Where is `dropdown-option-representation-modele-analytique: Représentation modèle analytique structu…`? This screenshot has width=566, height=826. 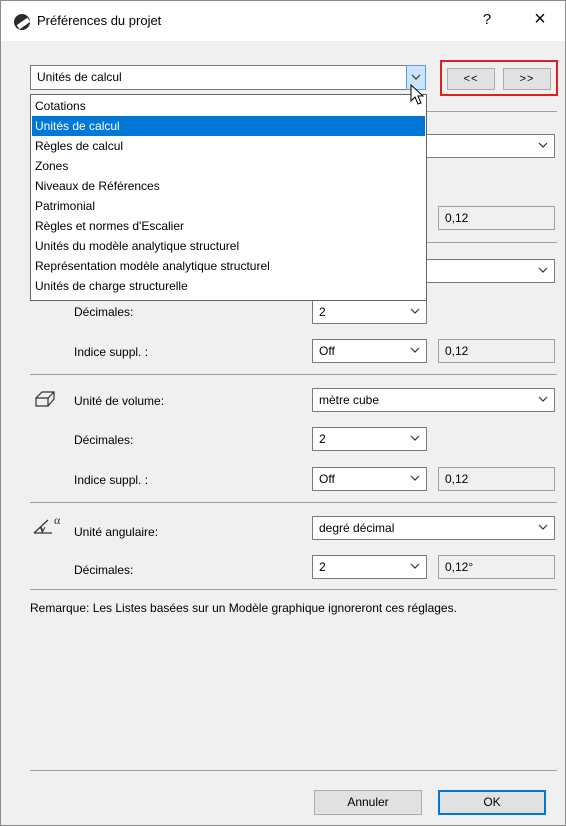 dropdown-option-representation-modele-analytique: Représentation modèle analytique structu… is located at coordinates (228, 266).